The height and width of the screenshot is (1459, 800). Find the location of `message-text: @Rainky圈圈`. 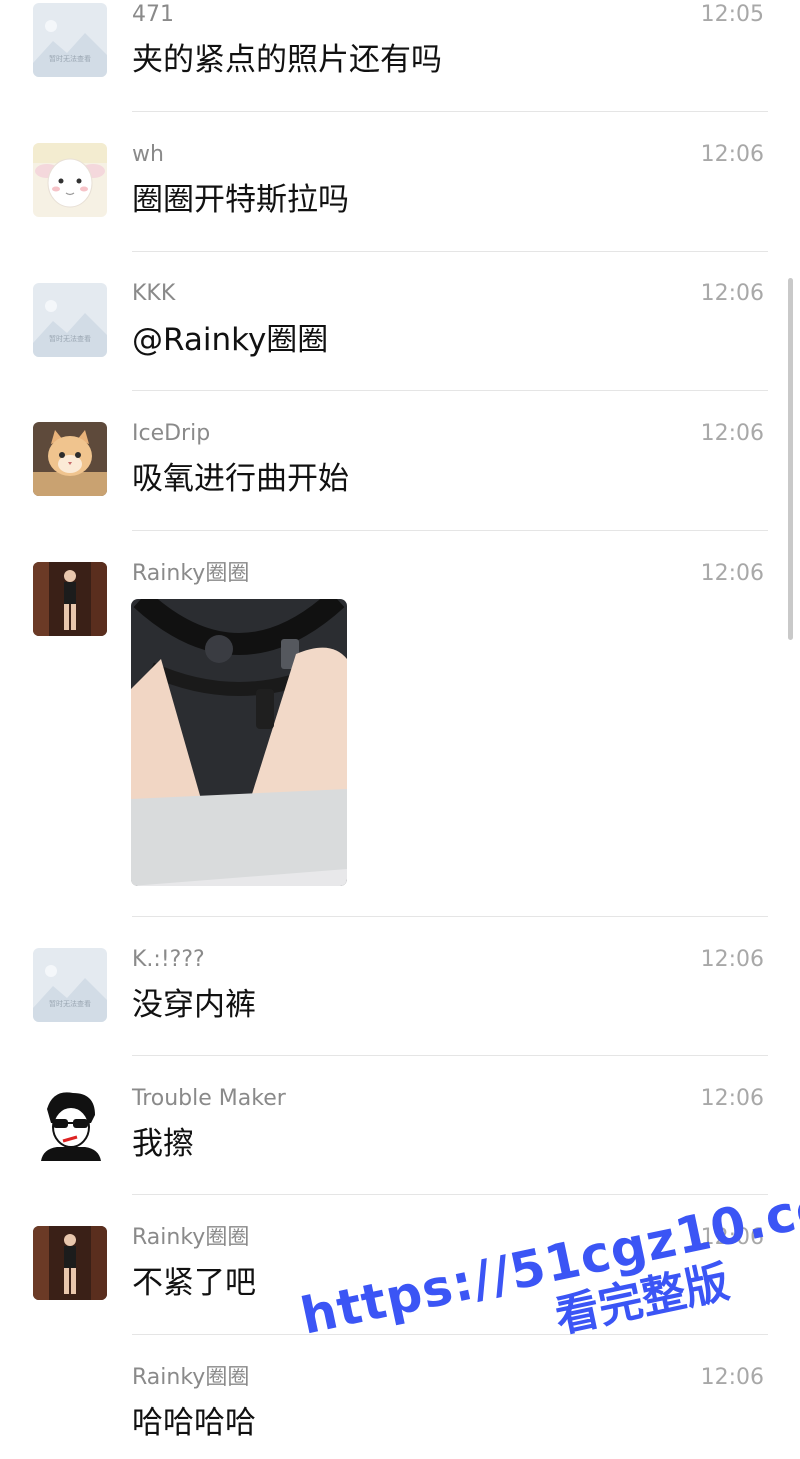

message-text: @Rainky圈圈 is located at coordinates (230, 340).